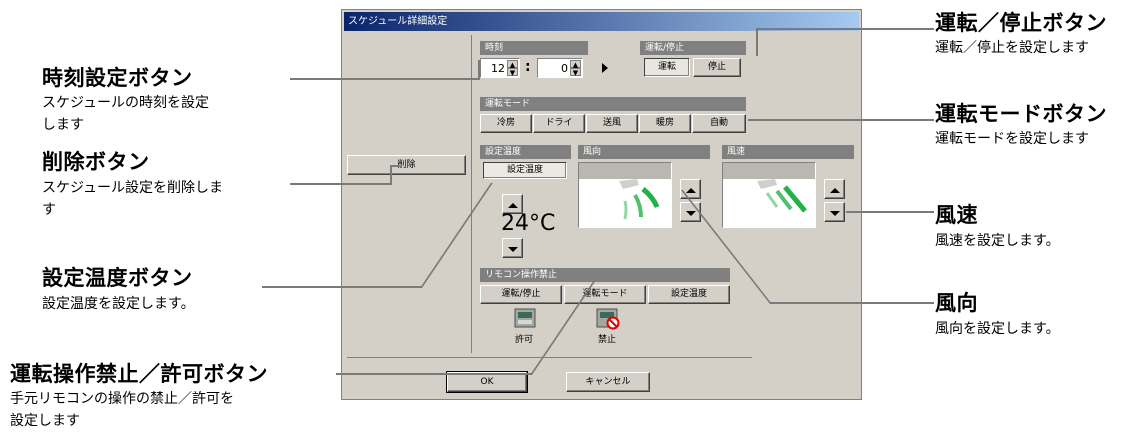 This screenshot has height=438, width=1146. Describe the element at coordinates (96, 162) in the screenshot. I see `annotation-delete-button-title: 削除ボタン` at that location.